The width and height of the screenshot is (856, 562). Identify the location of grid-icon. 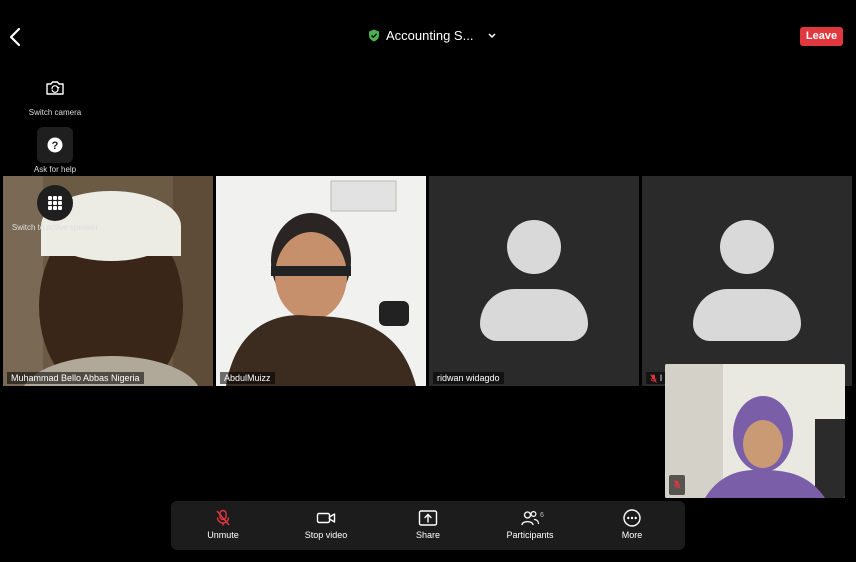
(55, 203).